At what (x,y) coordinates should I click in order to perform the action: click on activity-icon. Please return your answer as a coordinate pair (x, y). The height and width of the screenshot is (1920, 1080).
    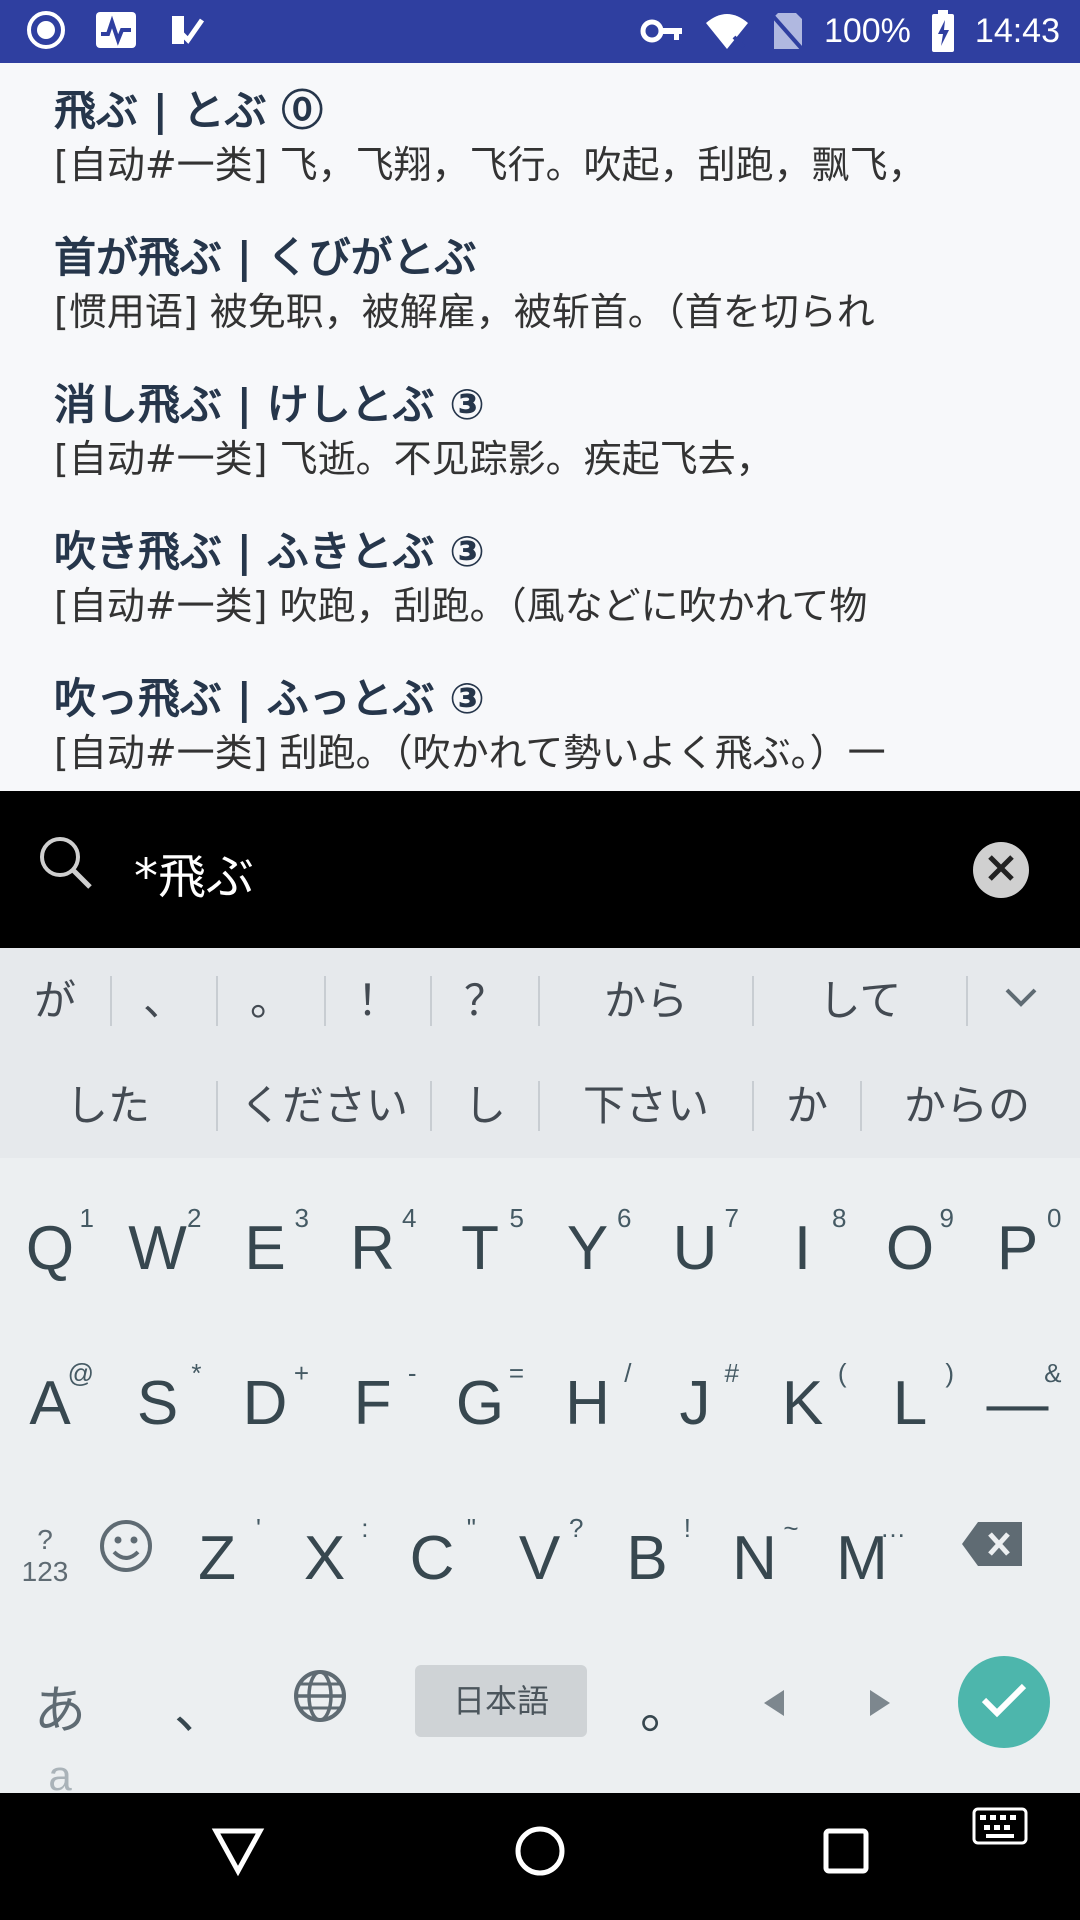
    Looking at the image, I should click on (116, 30).